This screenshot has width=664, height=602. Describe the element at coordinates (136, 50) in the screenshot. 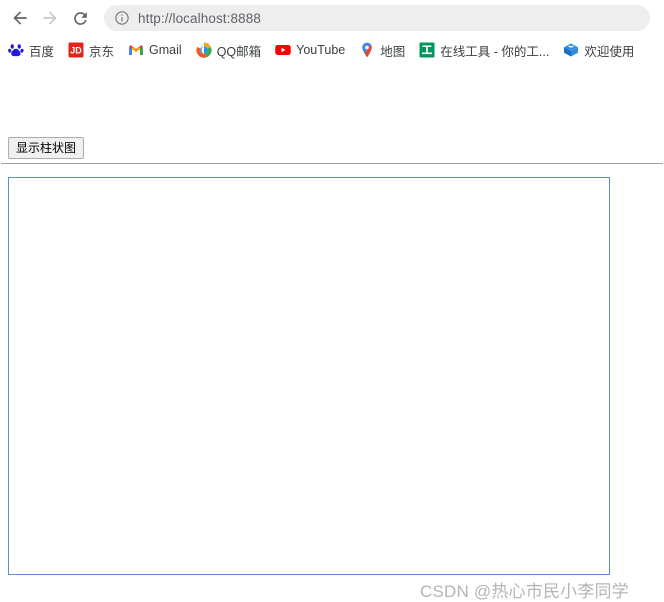

I see `gmail-icon` at that location.